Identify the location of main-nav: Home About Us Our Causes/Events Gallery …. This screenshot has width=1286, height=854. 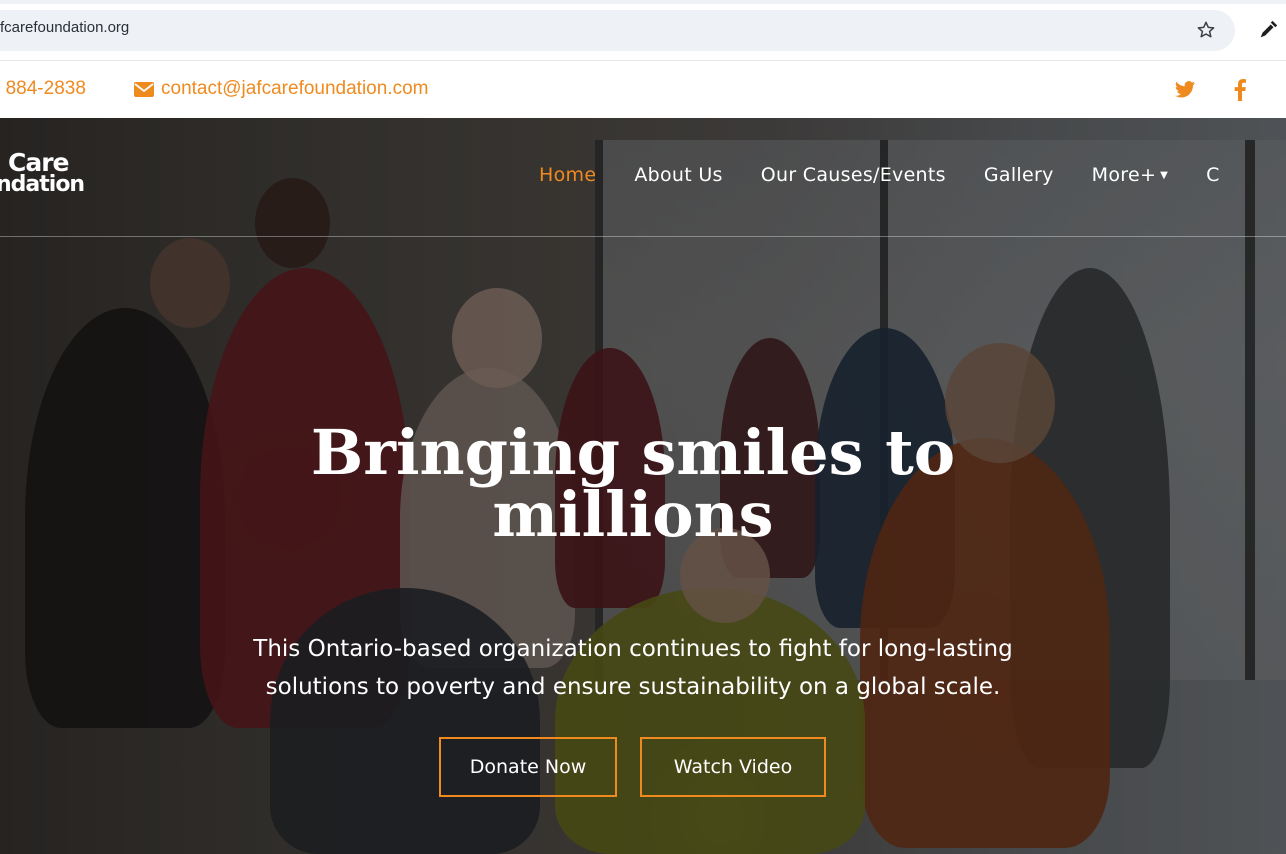
(898, 175).